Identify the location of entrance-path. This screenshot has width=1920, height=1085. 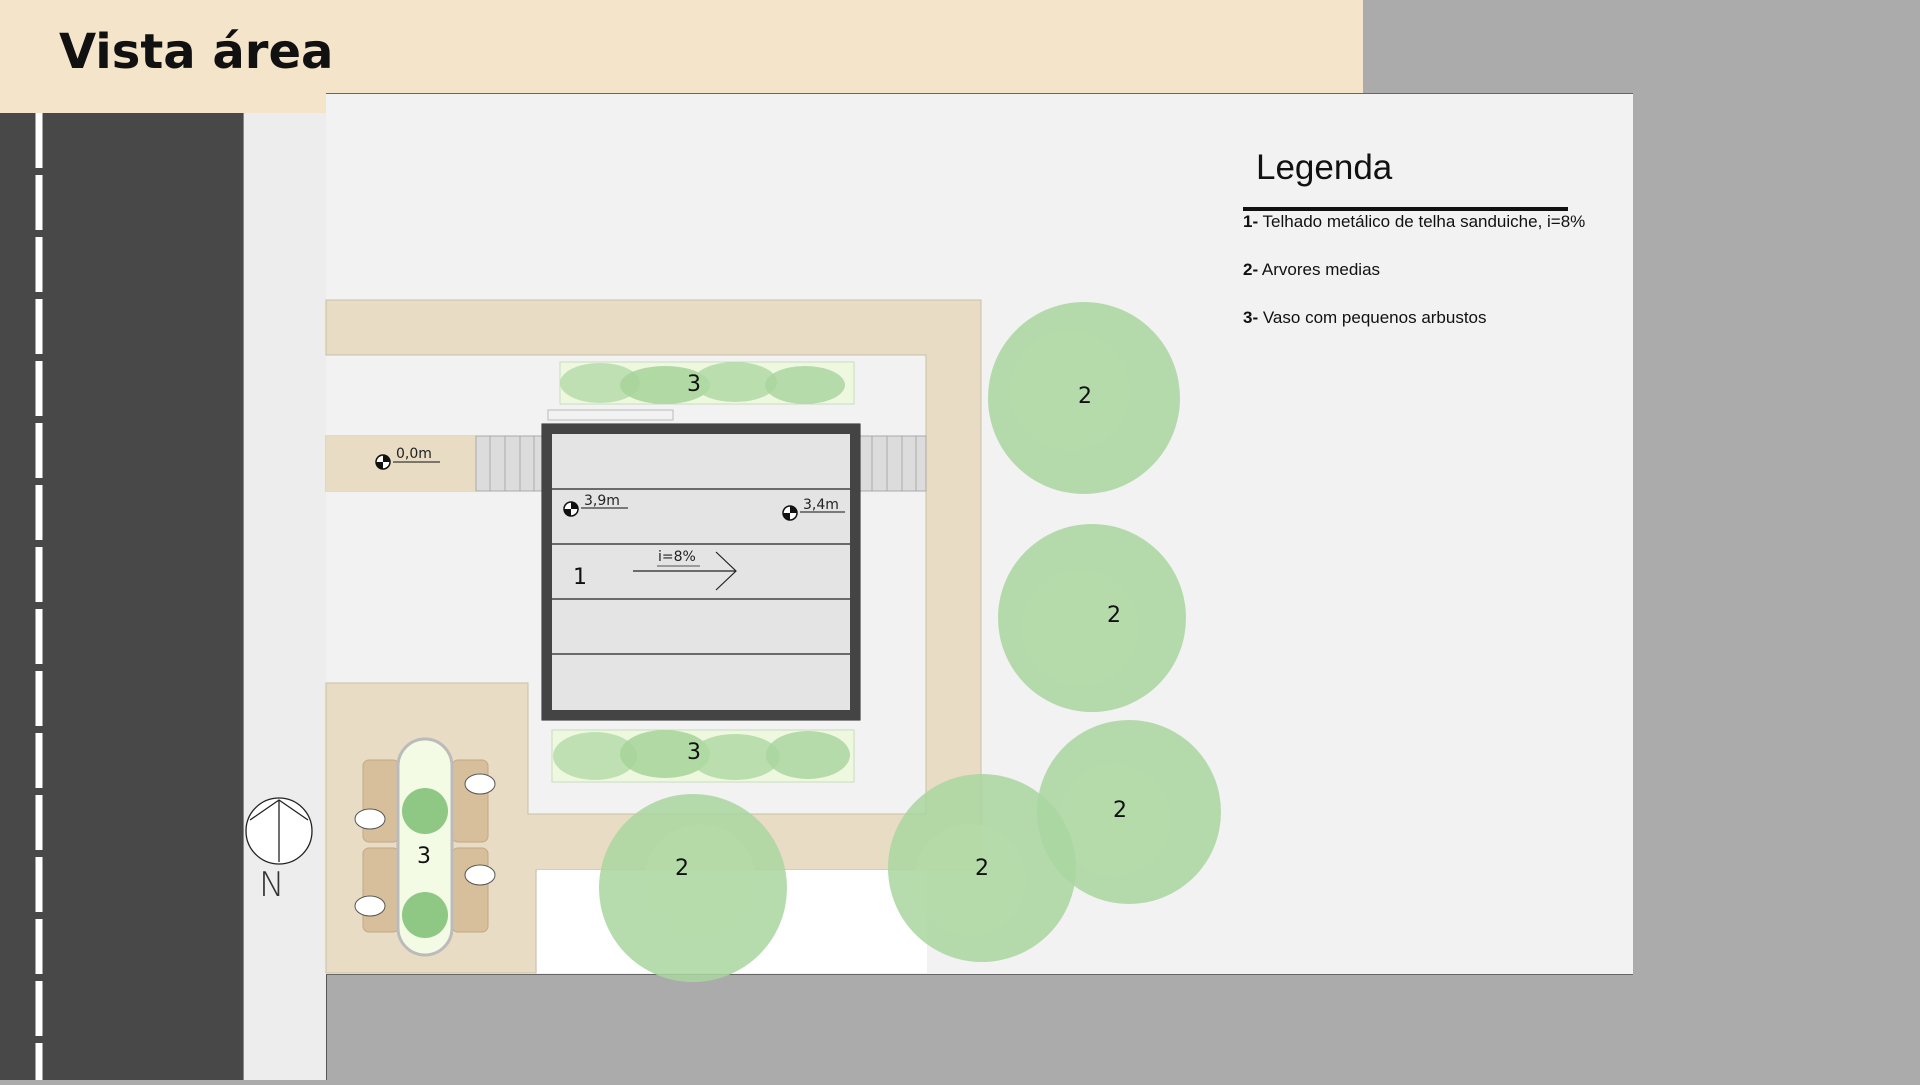
(401, 463).